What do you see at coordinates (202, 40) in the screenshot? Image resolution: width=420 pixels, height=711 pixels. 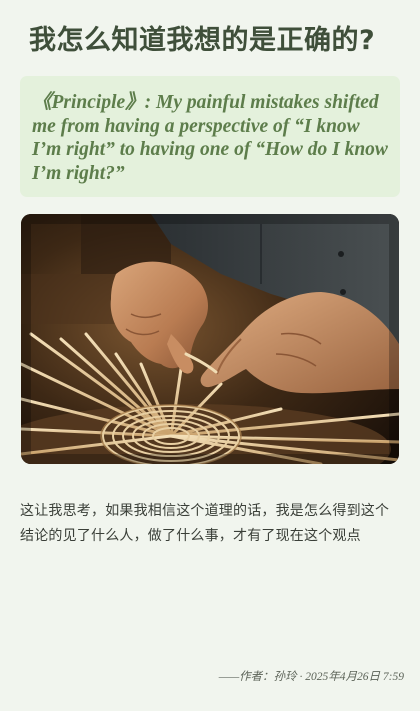 I see `article-title: 我怎么知道我想的是正确的?` at bounding box center [202, 40].